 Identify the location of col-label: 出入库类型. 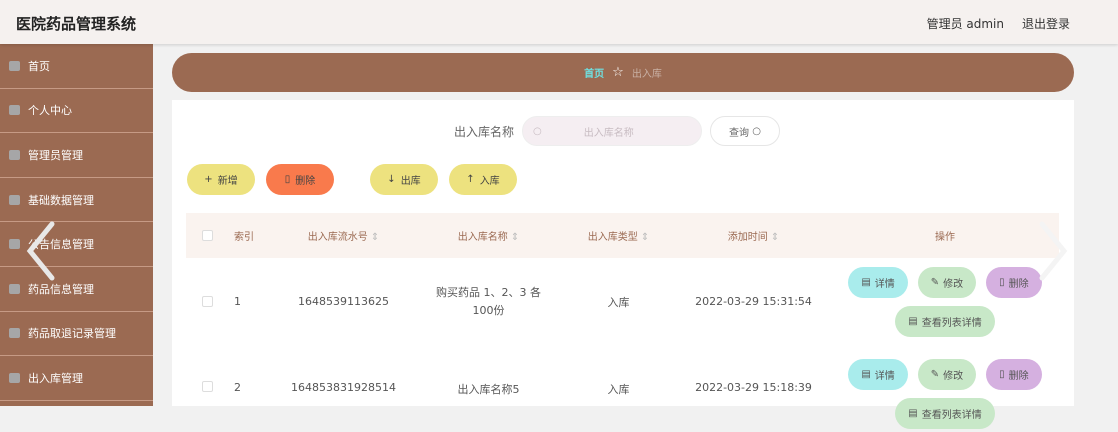
(612, 237).